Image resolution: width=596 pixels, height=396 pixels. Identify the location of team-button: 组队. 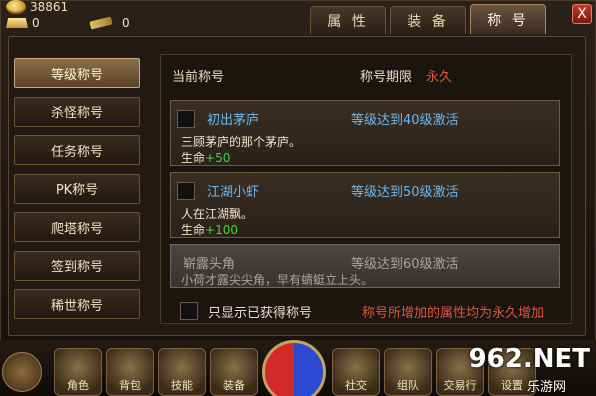
(408, 372).